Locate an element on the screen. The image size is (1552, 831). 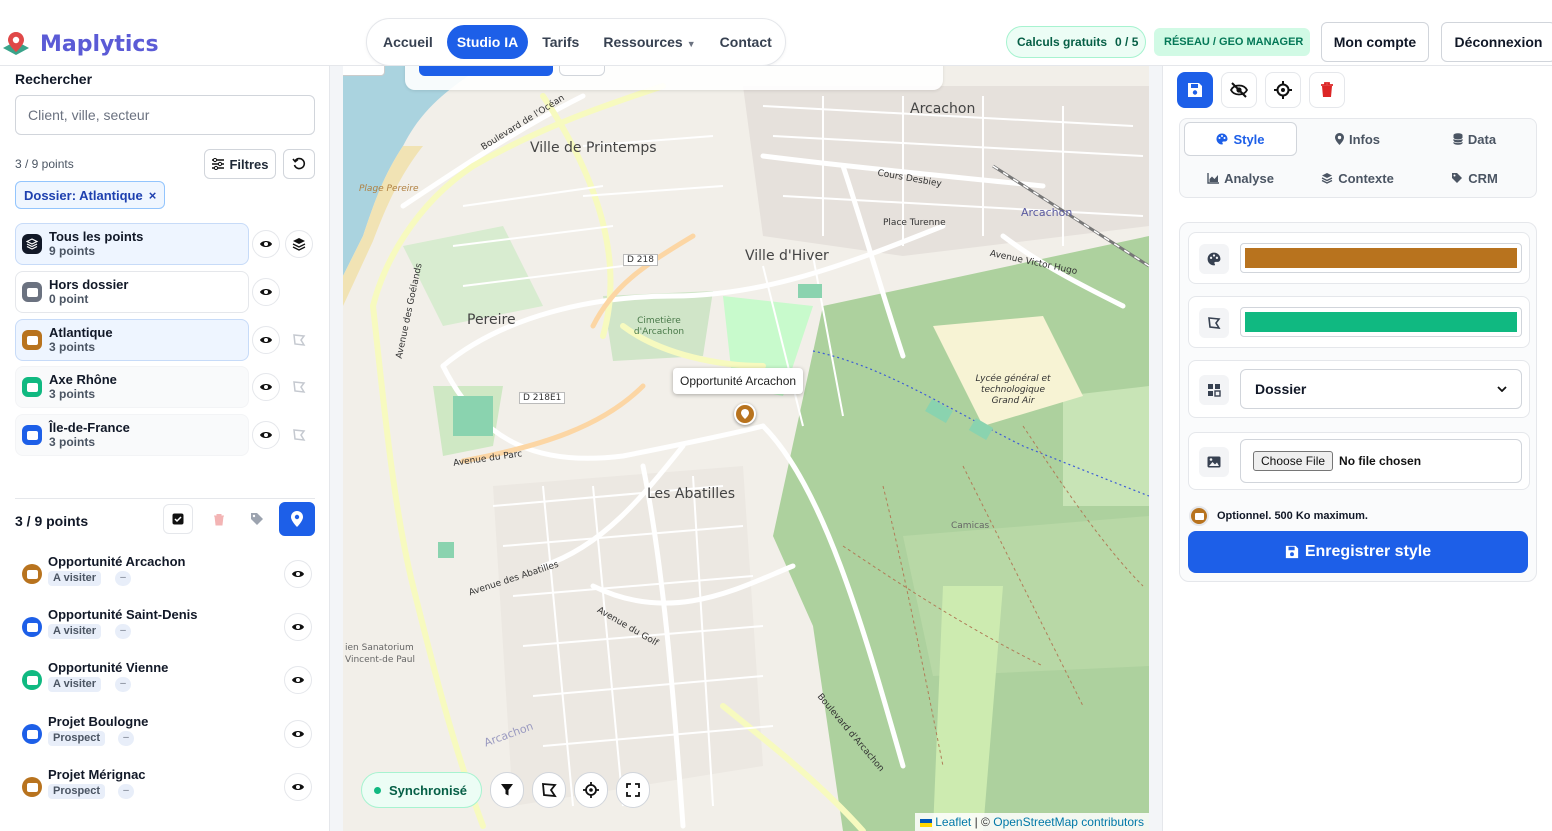
close-icon: × is located at coordinates (153, 195).